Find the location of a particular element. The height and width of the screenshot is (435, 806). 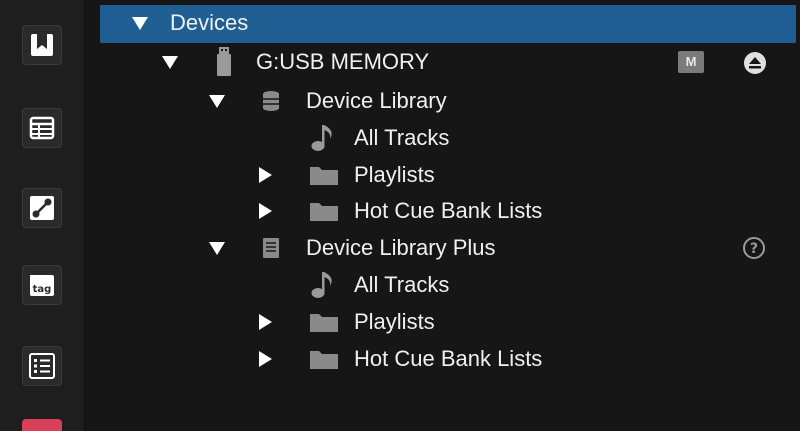

side-toolbar: tag is located at coordinates (42, 215).